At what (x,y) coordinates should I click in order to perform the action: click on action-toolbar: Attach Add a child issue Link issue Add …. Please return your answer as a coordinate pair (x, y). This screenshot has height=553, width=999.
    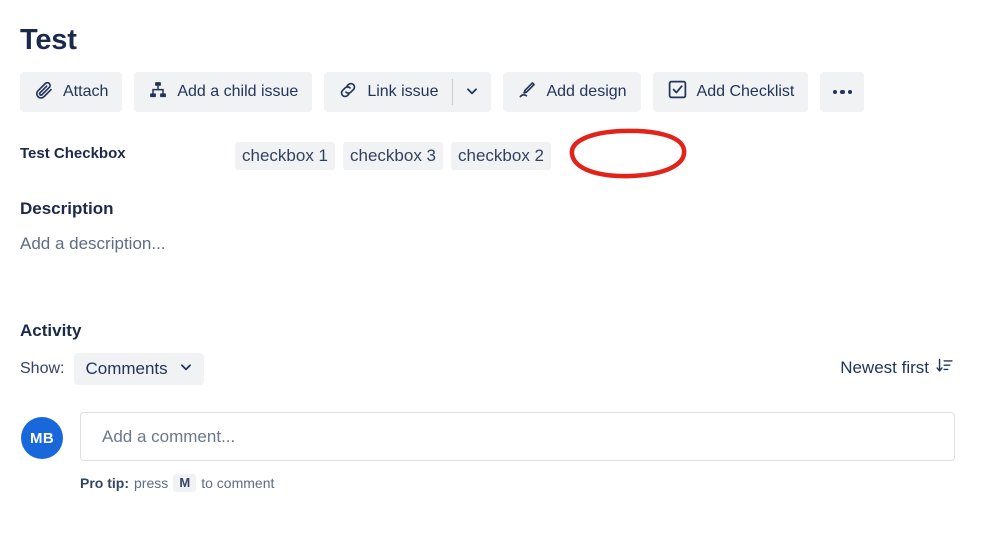
    Looking at the image, I should click on (442, 92).